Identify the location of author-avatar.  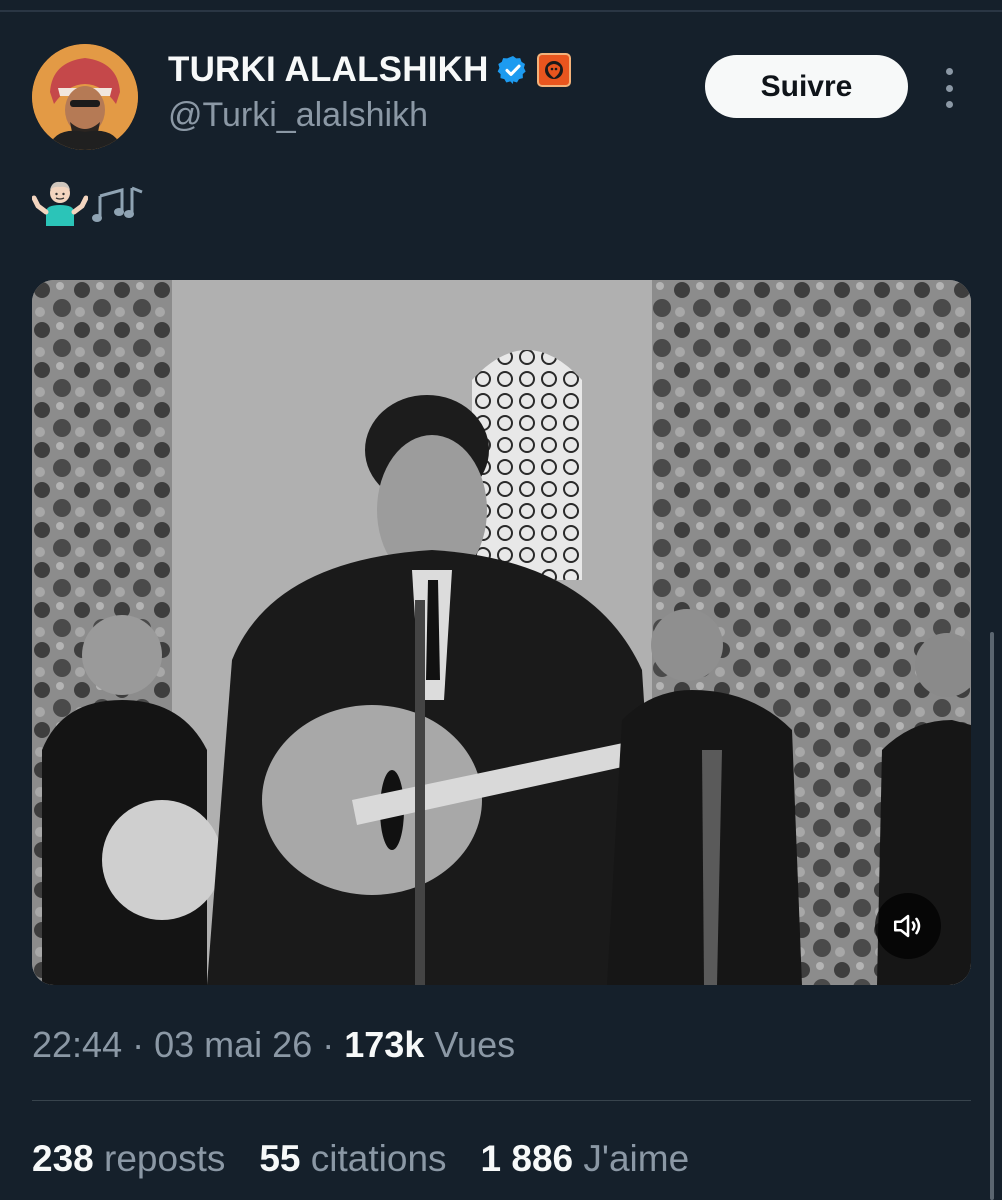
(85, 97).